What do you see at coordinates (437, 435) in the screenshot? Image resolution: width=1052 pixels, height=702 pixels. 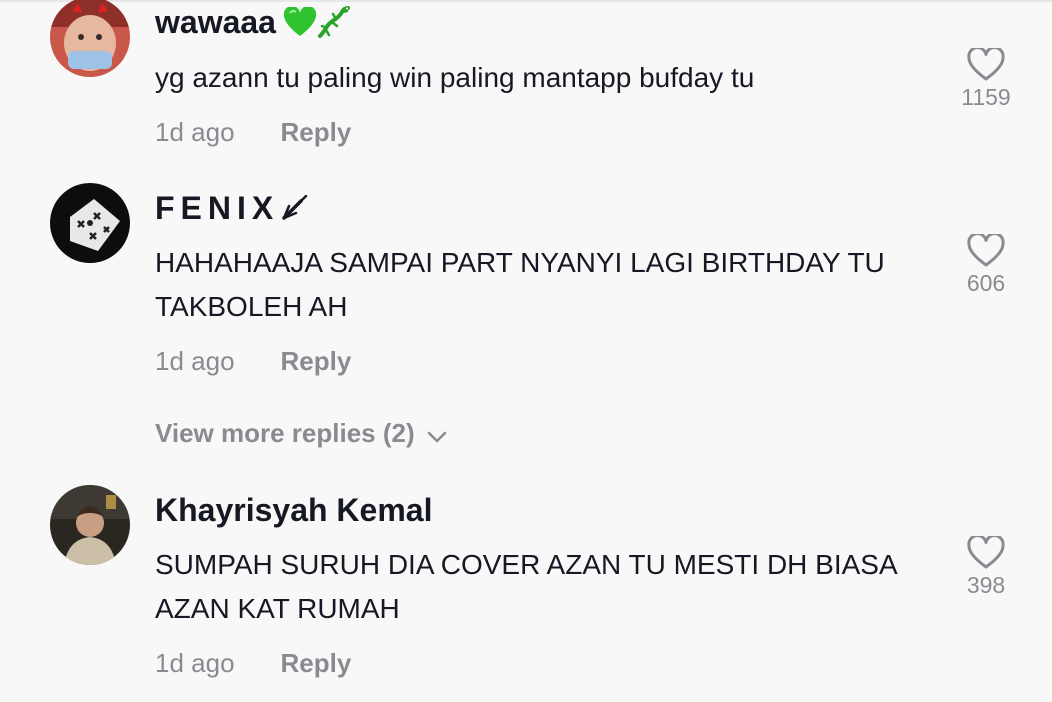 I see `chevron-down-icon` at bounding box center [437, 435].